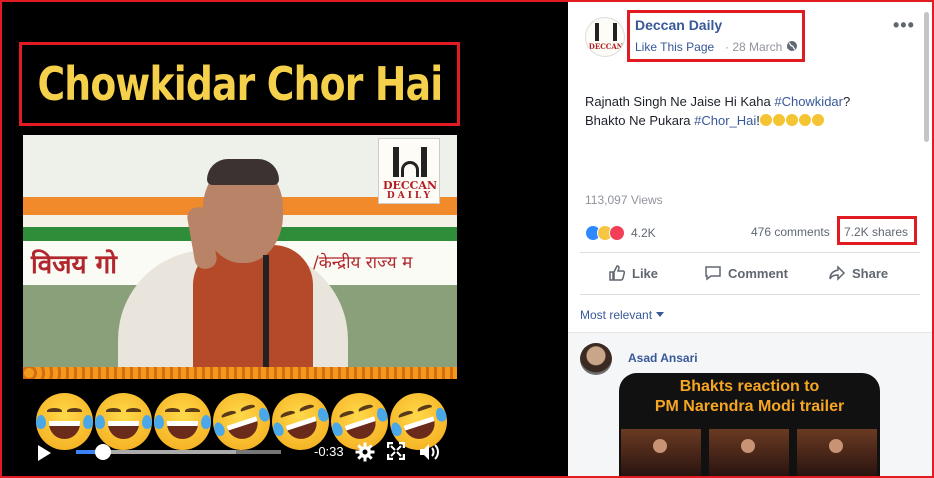 The width and height of the screenshot is (934, 478). What do you see at coordinates (663, 358) in the screenshot?
I see `commenter-name: Asad Ansari` at bounding box center [663, 358].